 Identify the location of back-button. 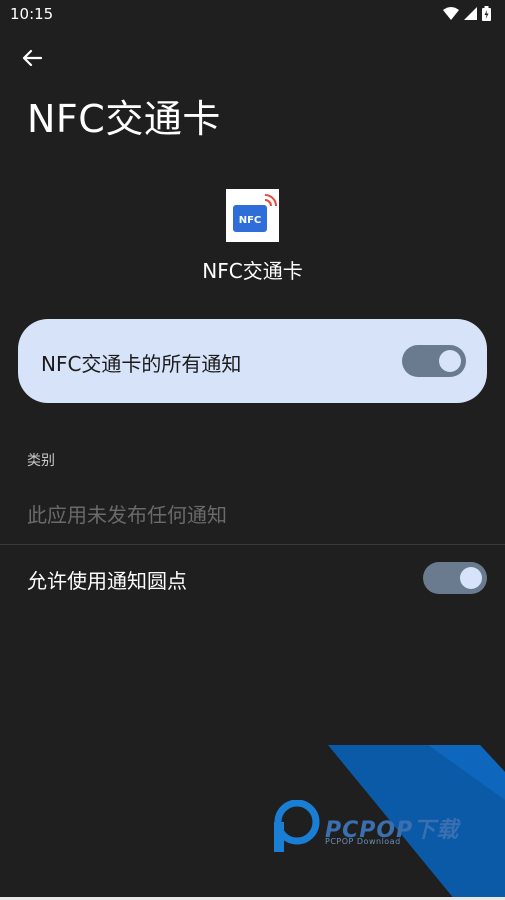
(32, 58).